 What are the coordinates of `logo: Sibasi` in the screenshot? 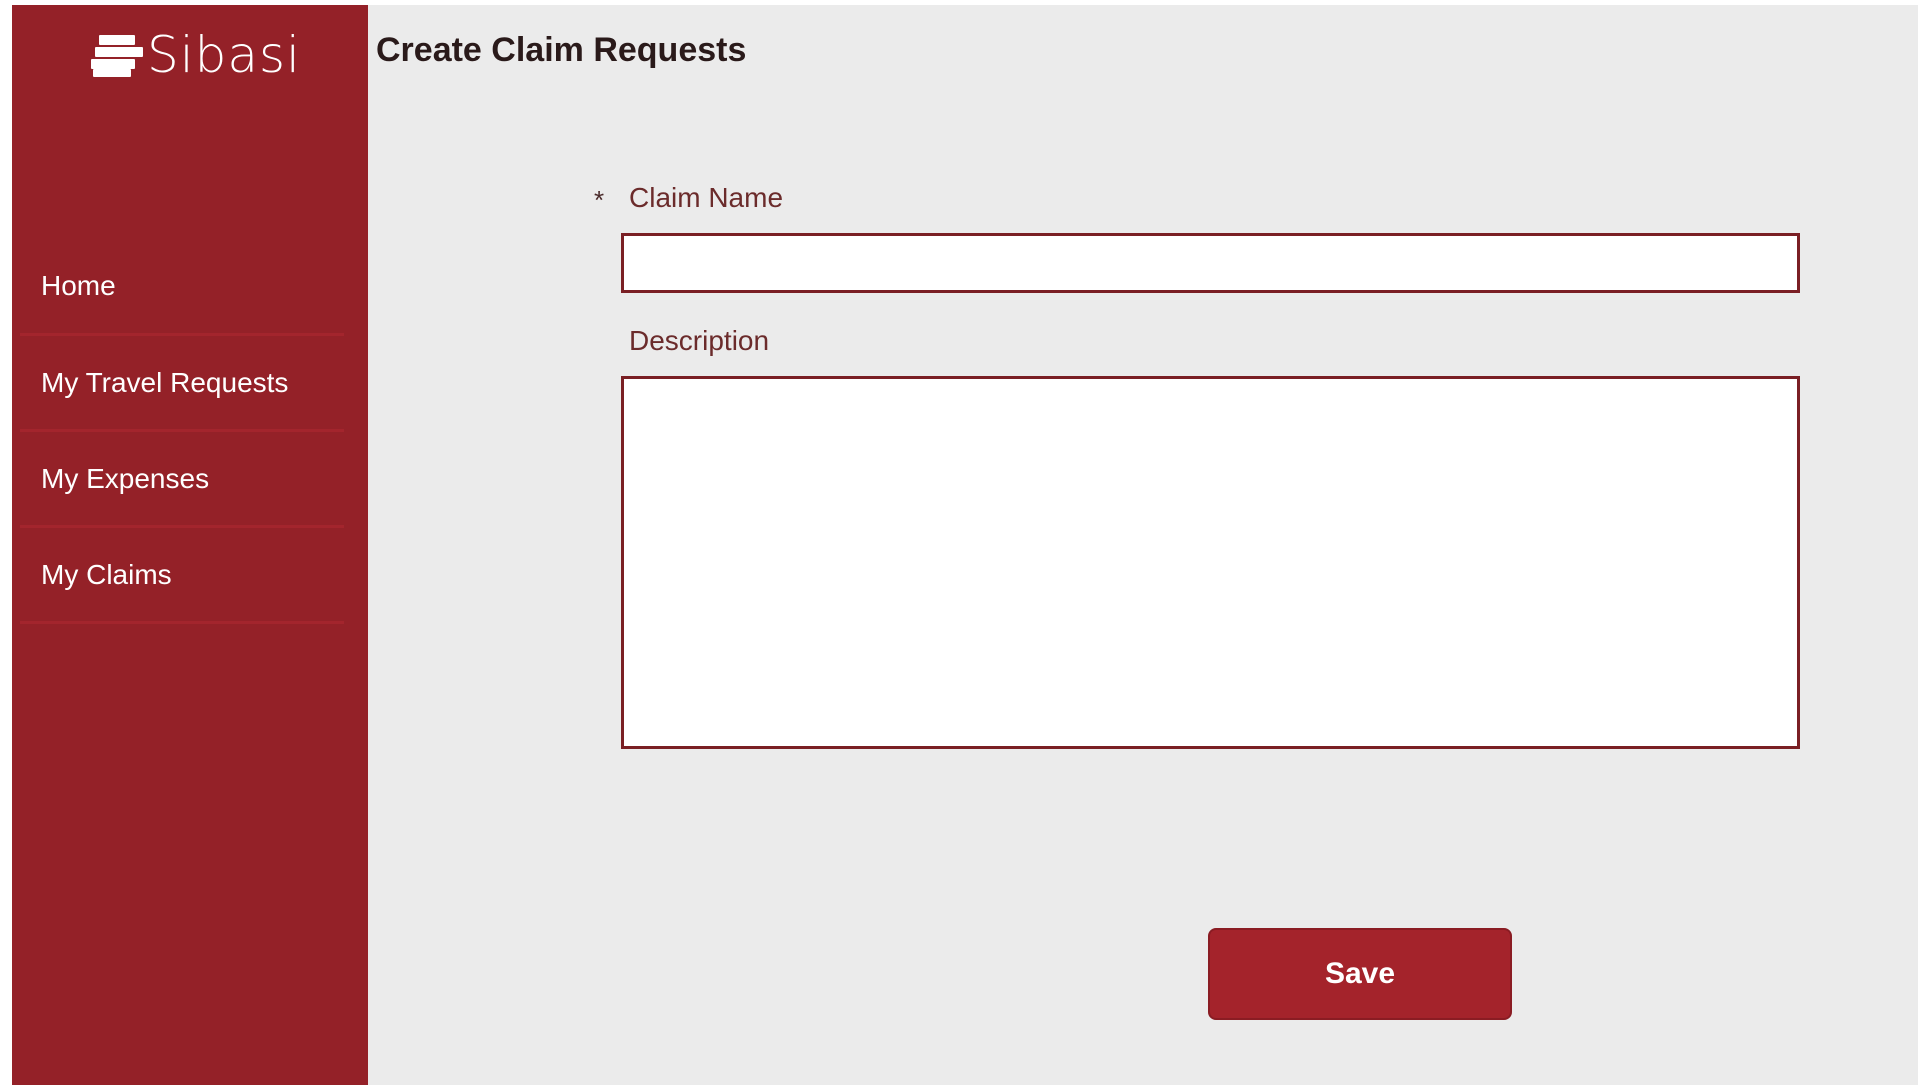 It's located at (196, 55).